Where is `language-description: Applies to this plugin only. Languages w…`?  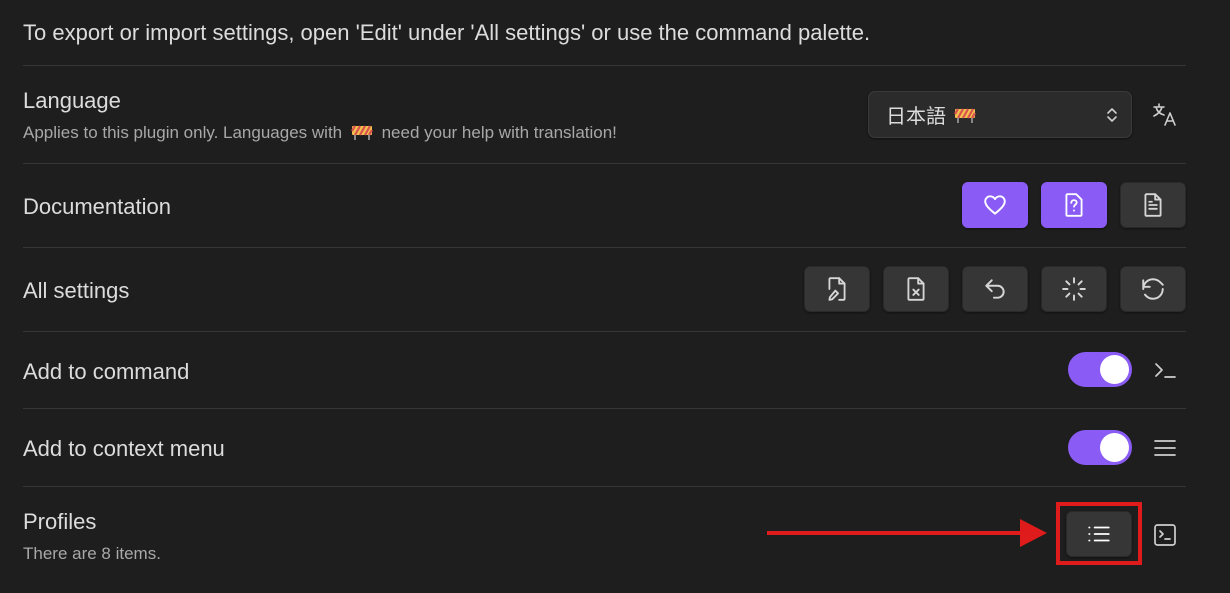 language-description: Applies to this plugin only. Languages w… is located at coordinates (320, 132).